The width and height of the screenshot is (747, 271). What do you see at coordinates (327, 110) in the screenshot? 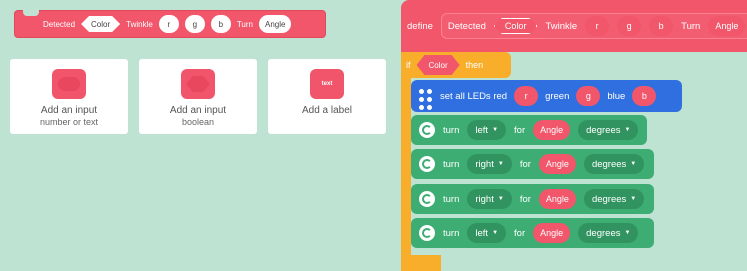
I see `card-title: Add a label` at bounding box center [327, 110].